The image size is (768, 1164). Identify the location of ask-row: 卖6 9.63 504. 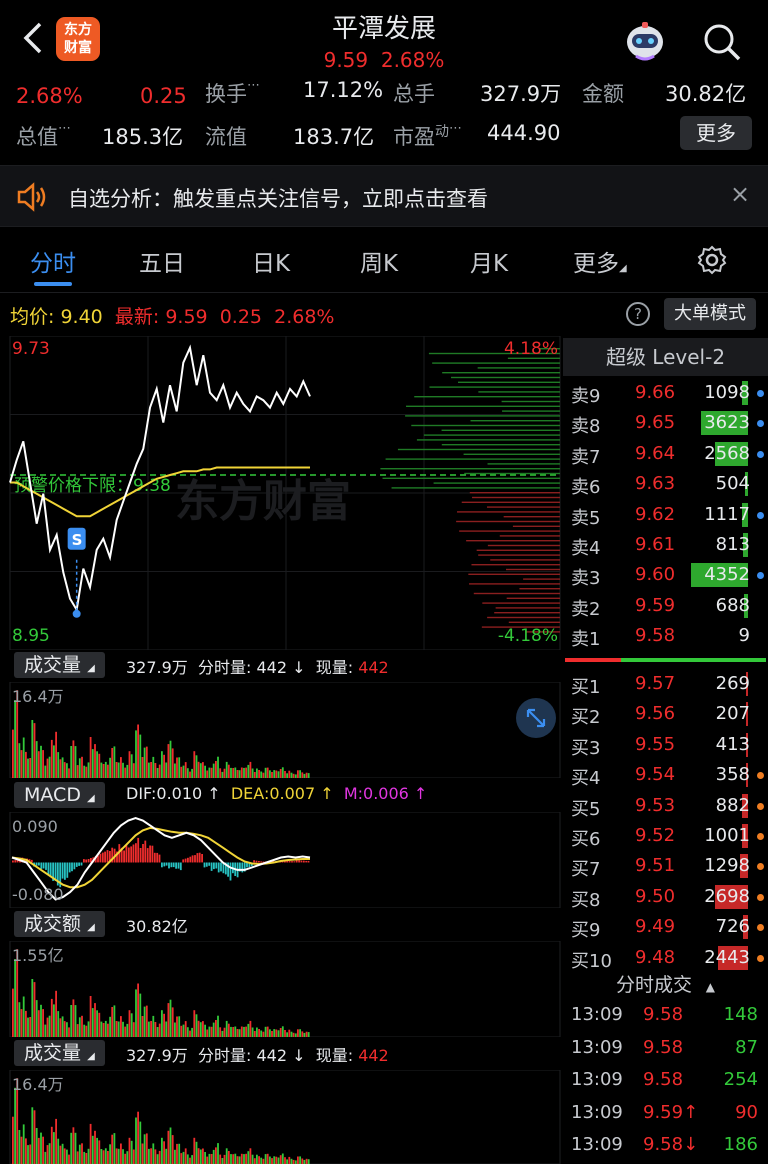
(665, 484).